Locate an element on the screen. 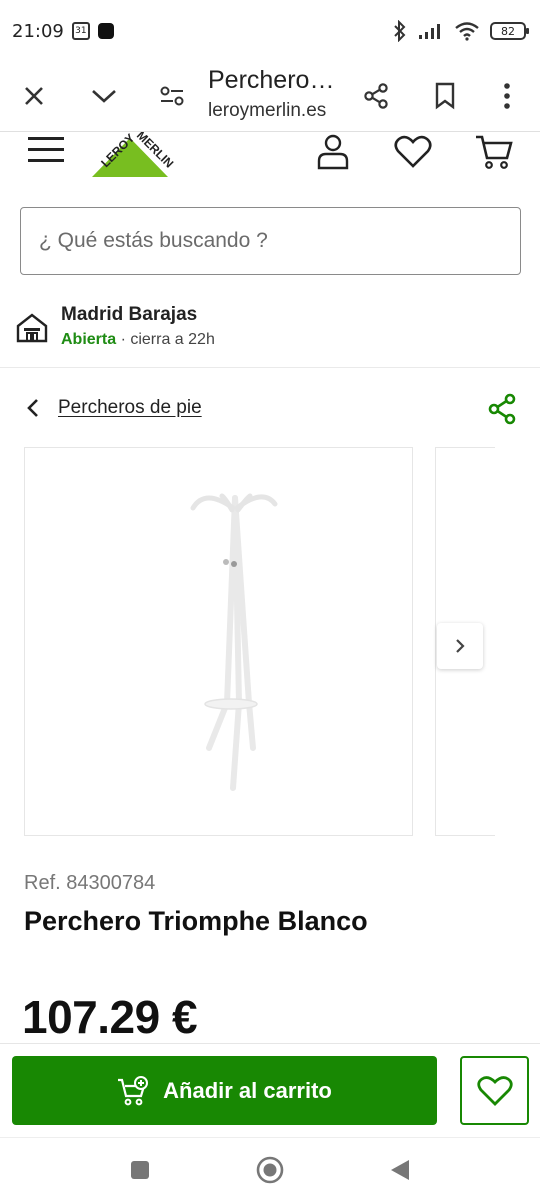 Image resolution: width=540 pixels, height=1200 pixels. browser-toolbar: Perchero… leroymerlin.es is located at coordinates (270, 97).